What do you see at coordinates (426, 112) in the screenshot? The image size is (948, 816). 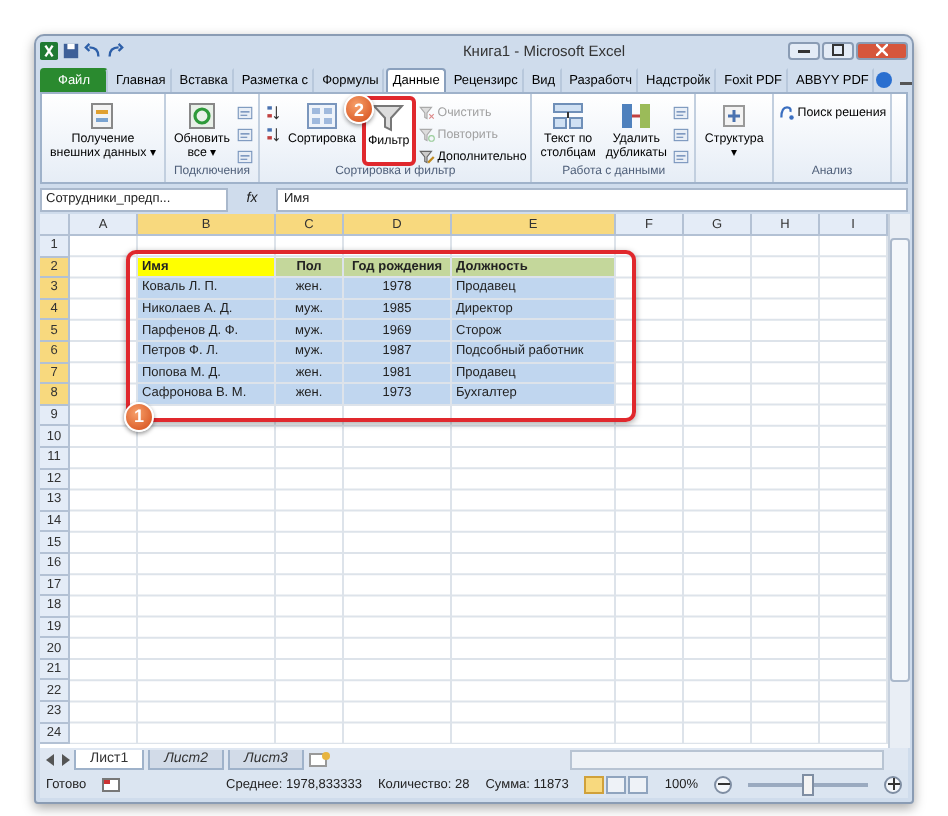 I see `clear-filter-icon` at bounding box center [426, 112].